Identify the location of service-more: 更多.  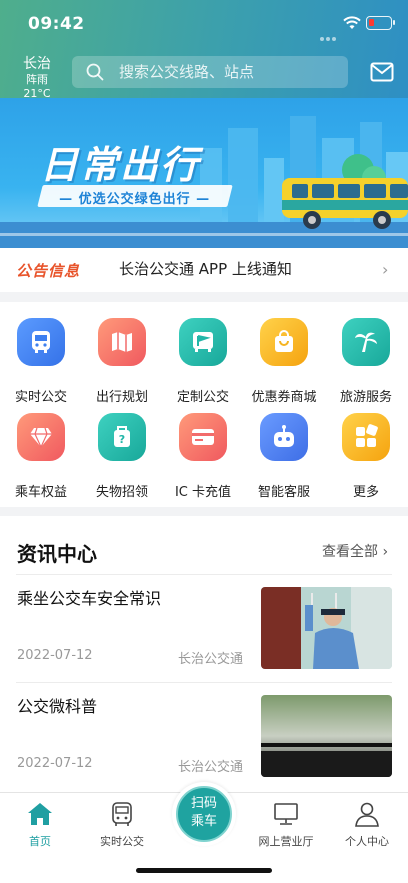
(366, 456).